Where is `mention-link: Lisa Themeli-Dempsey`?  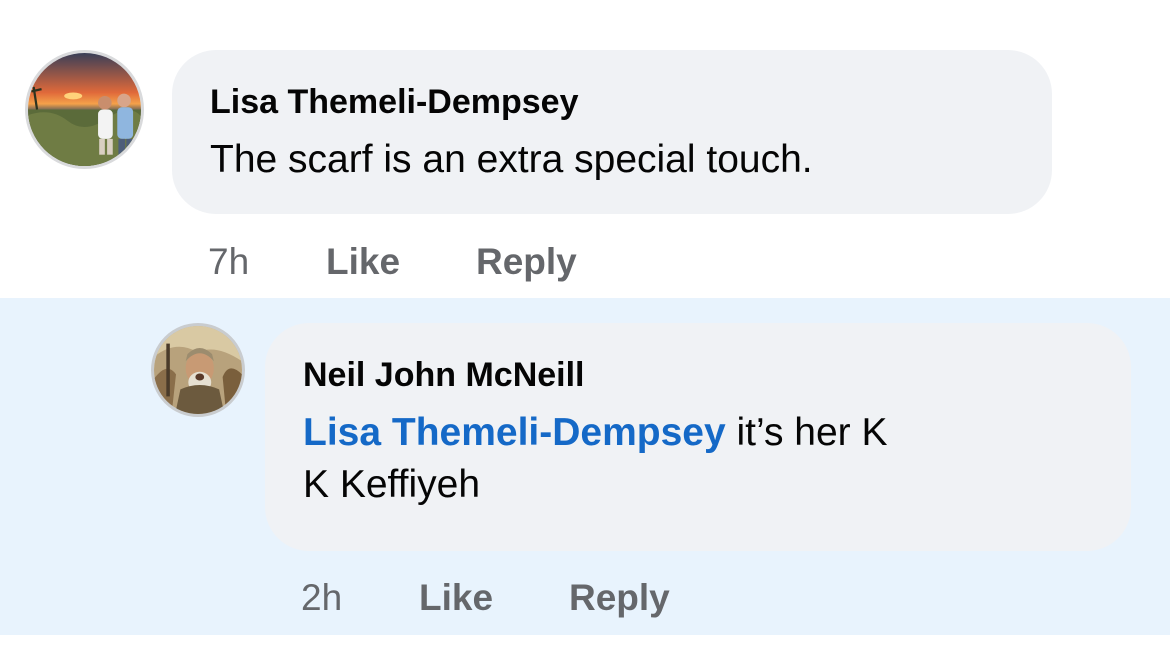 mention-link: Lisa Themeli-Dempsey is located at coordinates (514, 432).